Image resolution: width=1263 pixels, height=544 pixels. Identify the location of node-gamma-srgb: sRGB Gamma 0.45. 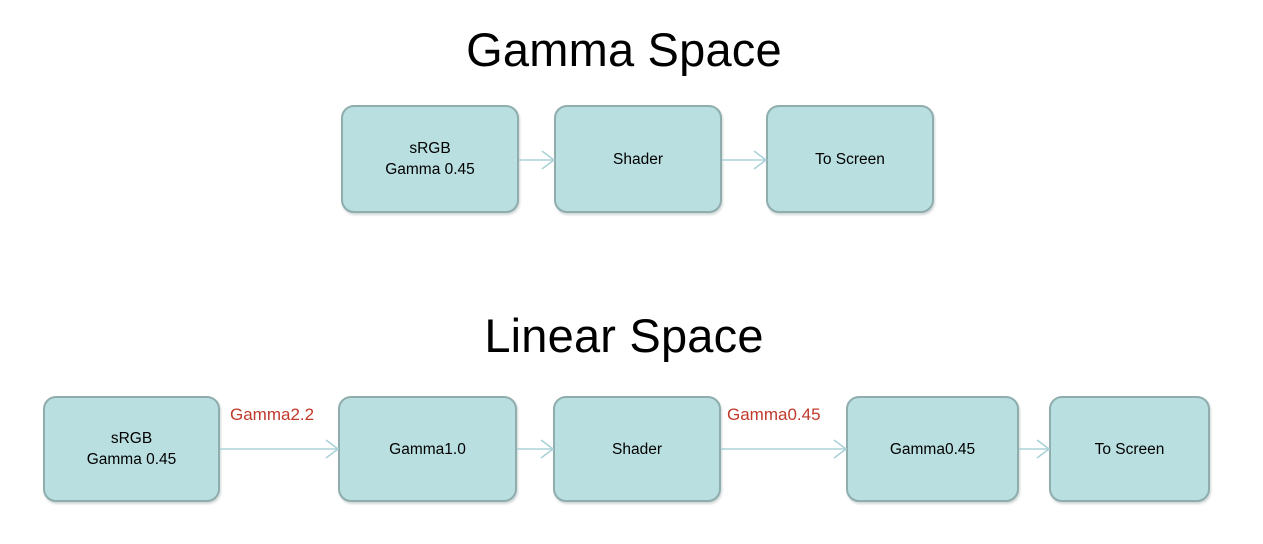
(430, 159).